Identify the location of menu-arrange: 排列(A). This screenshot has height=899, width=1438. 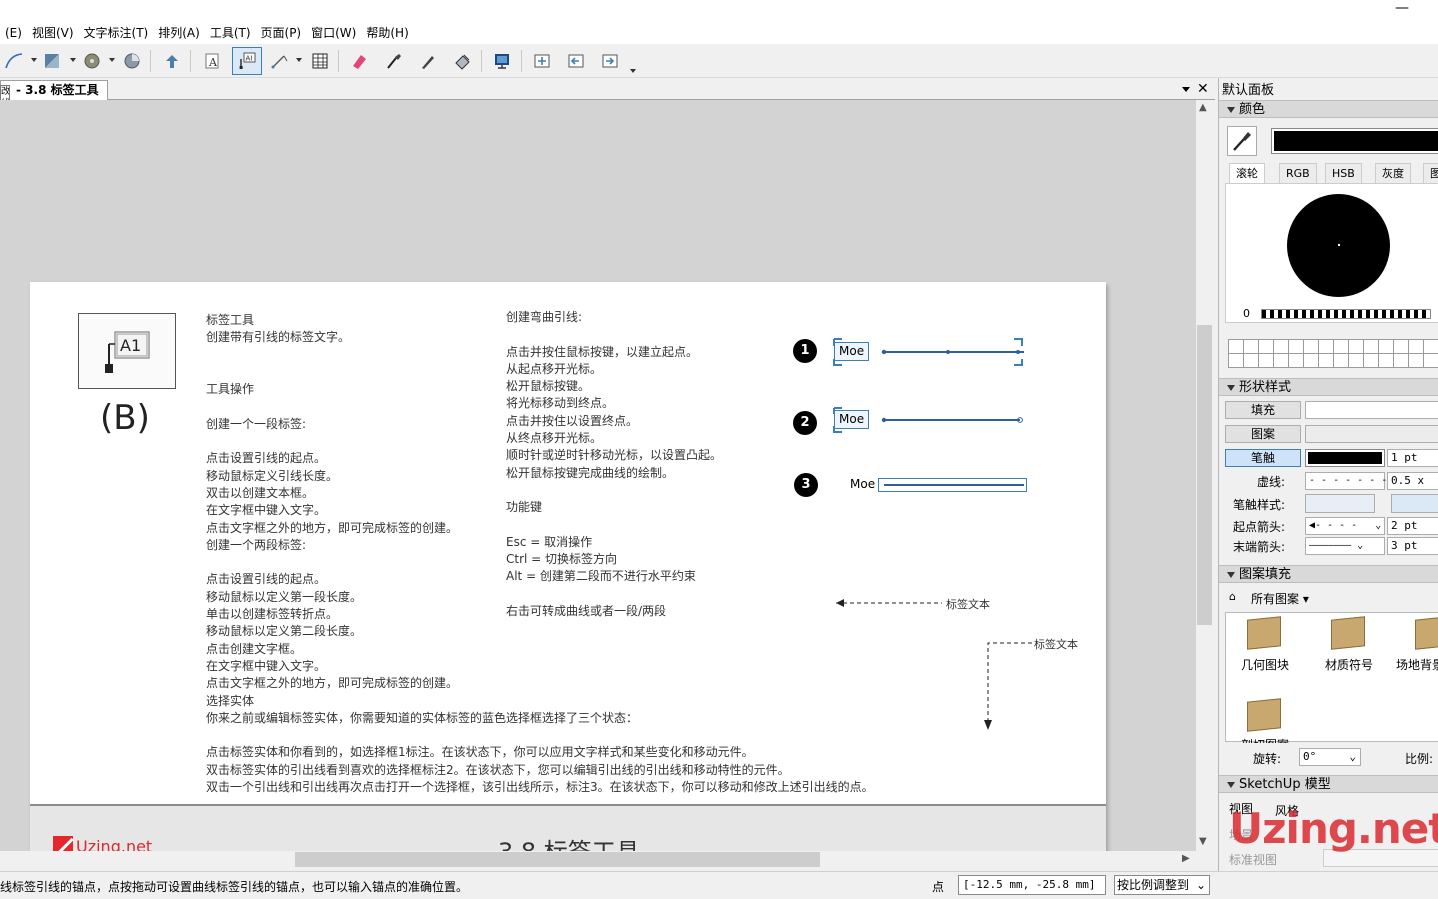
(179, 33).